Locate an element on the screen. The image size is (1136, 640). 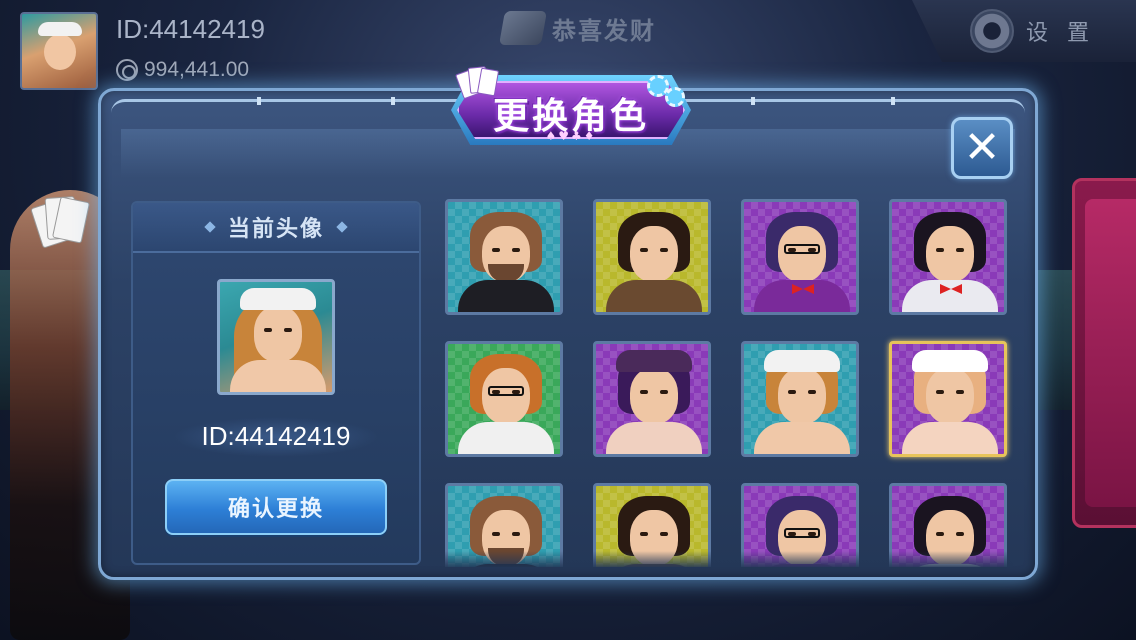
avatar-option-woman-officer-cap is located at coordinates (652, 399).